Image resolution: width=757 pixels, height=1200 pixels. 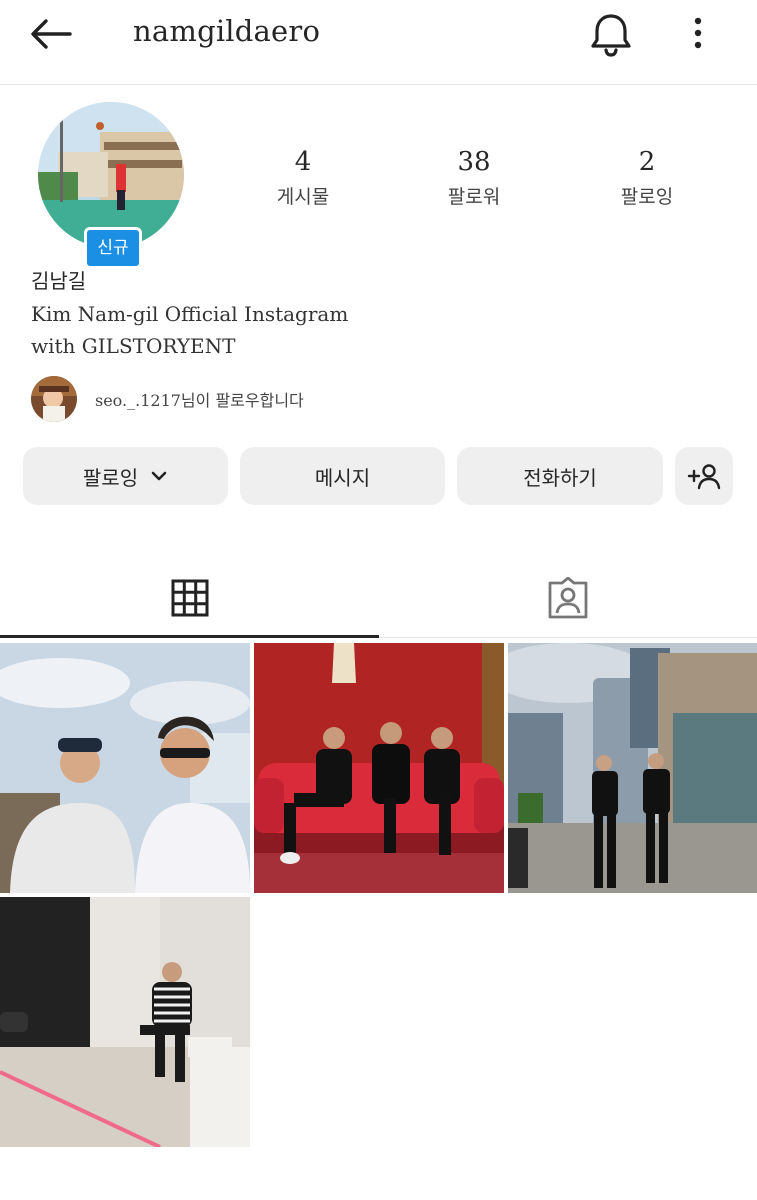 What do you see at coordinates (159, 476) in the screenshot?
I see `chevron-down-icon` at bounding box center [159, 476].